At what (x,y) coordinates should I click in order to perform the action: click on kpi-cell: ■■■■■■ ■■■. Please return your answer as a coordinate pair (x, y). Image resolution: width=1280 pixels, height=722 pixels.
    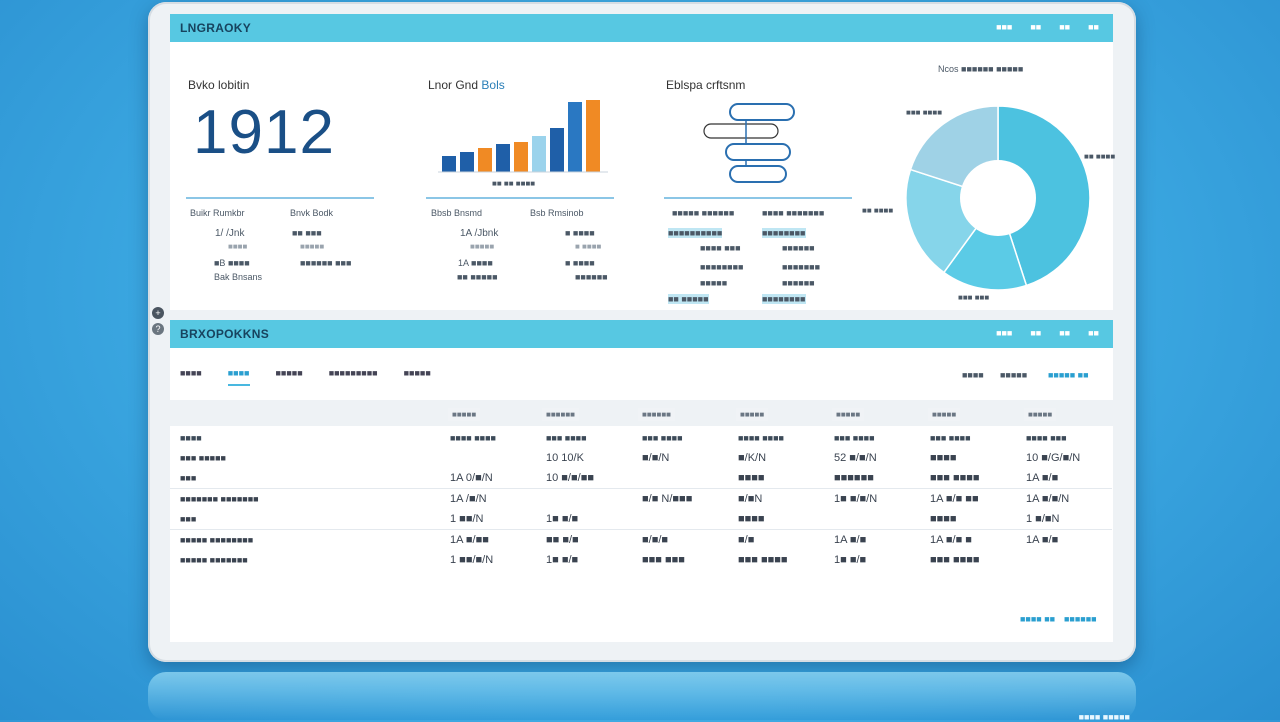
    Looking at the image, I should click on (326, 263).